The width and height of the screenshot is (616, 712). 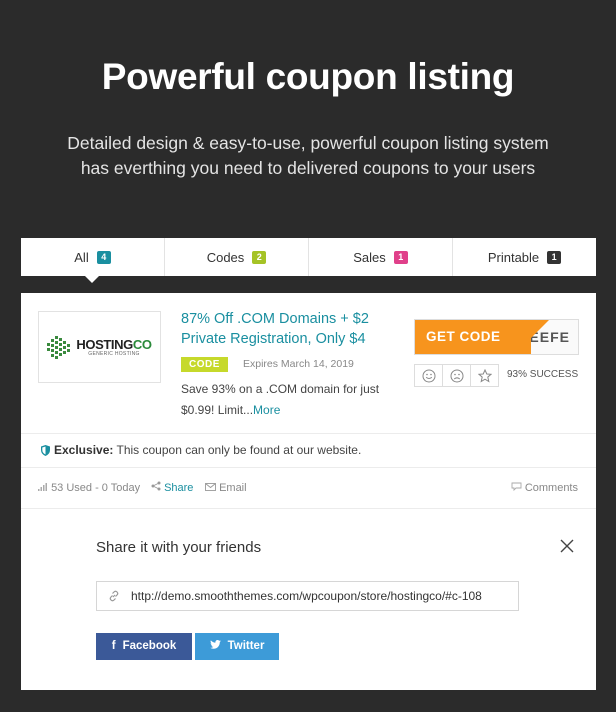 I want to click on usage-stats: 53 Used - 0 Today, so click(x=89, y=488).